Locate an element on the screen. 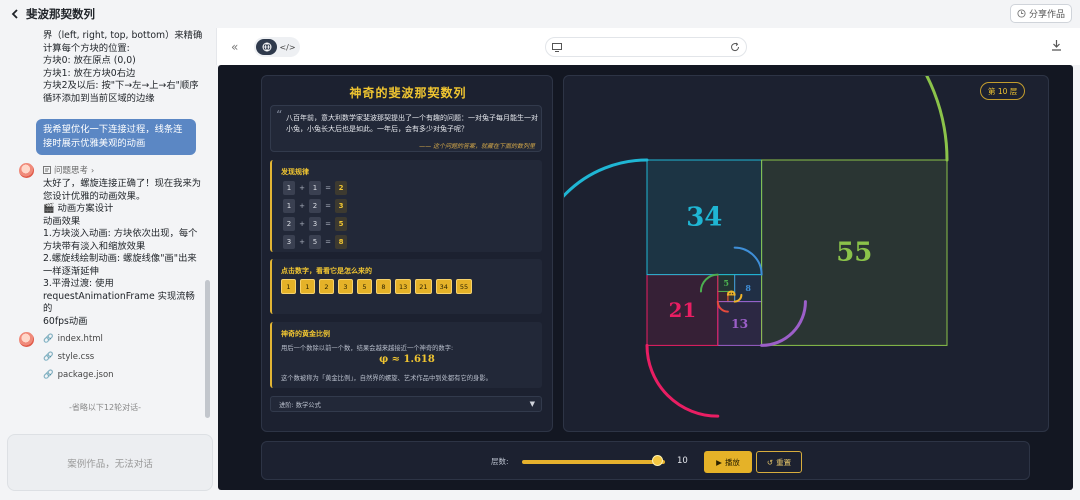 The height and width of the screenshot is (500, 1080). golden-desc-1: 用后一个数除以前一个数，结果会越来越接近一个神奇的数字: is located at coordinates (367, 348).